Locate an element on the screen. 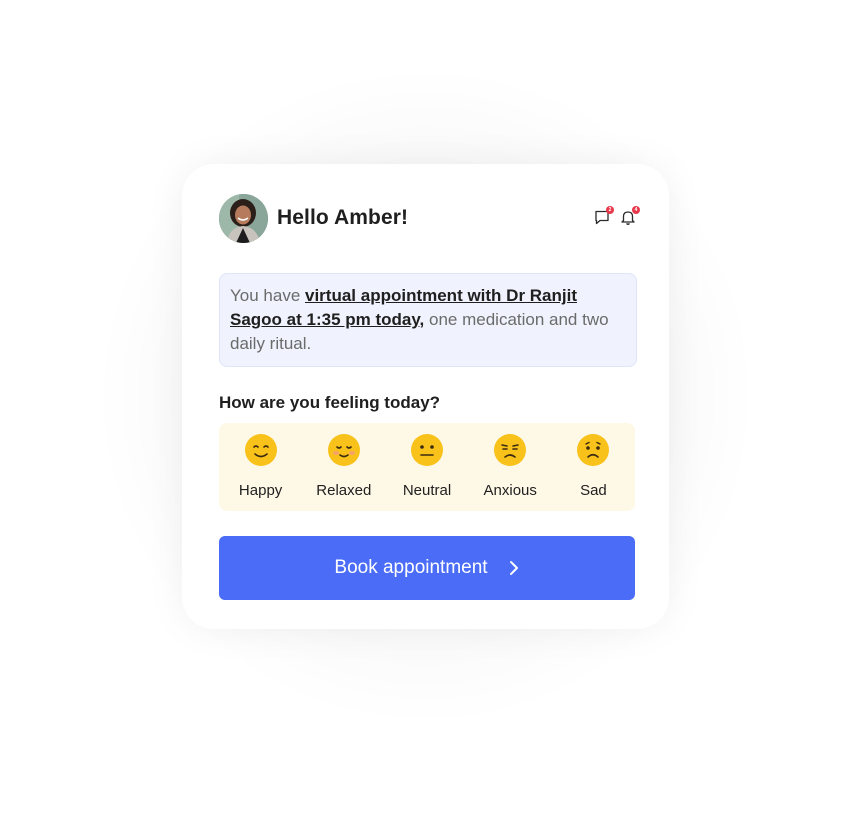  mood-label: Sad is located at coordinates (593, 490).